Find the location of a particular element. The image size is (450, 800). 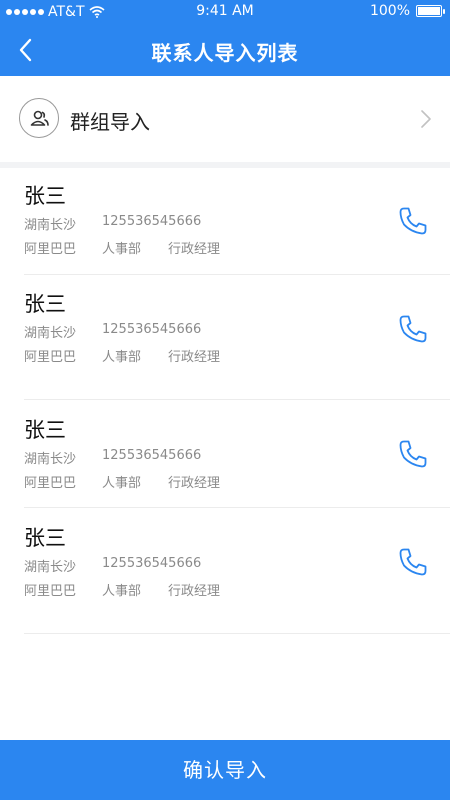

group-import-label: 群组导入 is located at coordinates (110, 122).